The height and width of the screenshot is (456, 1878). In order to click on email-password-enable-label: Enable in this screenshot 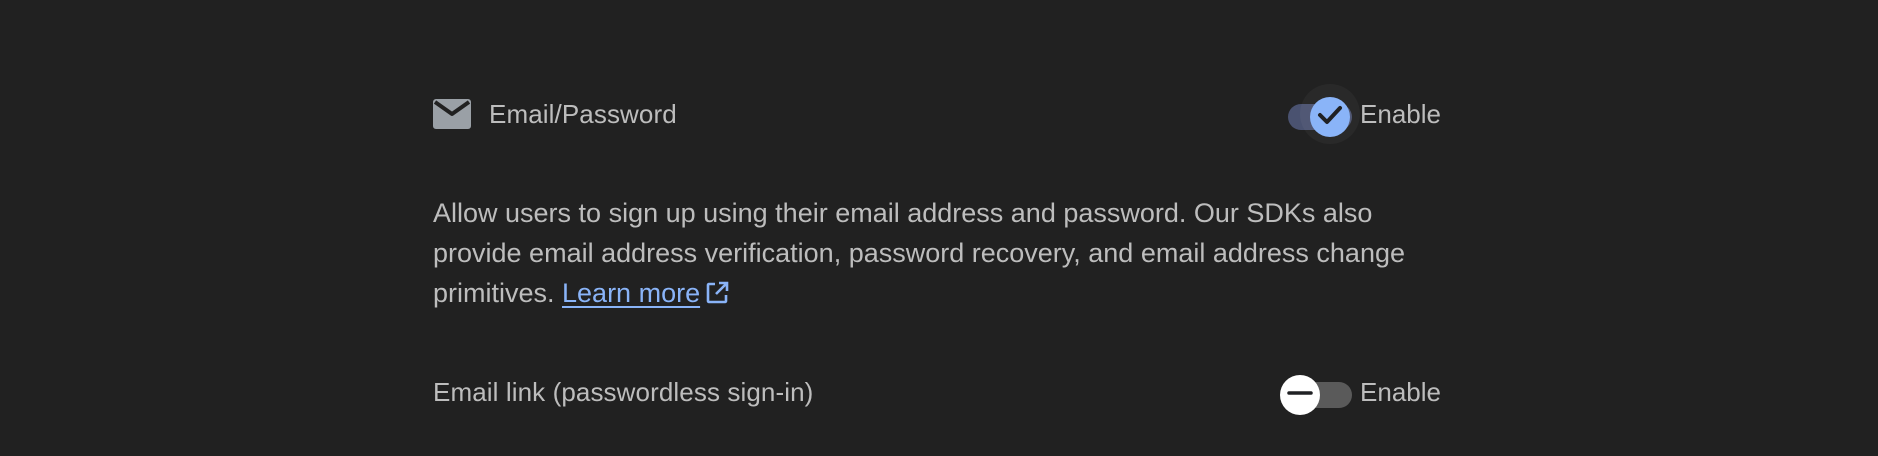, I will do `click(1400, 113)`.